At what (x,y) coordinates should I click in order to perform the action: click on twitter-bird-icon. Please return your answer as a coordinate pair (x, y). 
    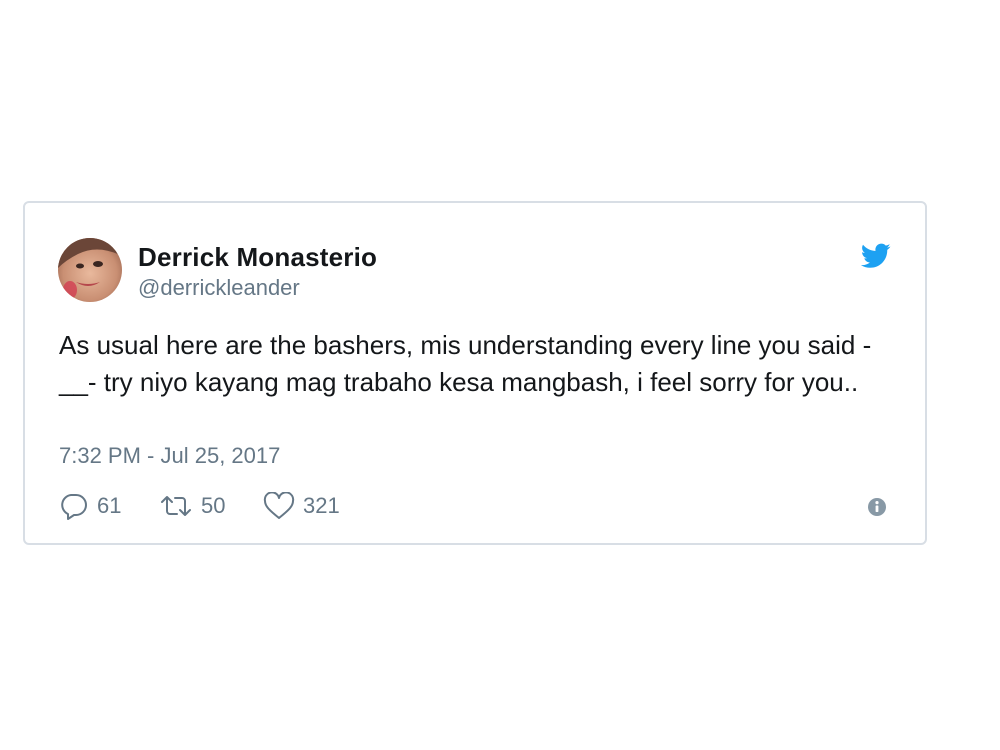
    Looking at the image, I should click on (875, 256).